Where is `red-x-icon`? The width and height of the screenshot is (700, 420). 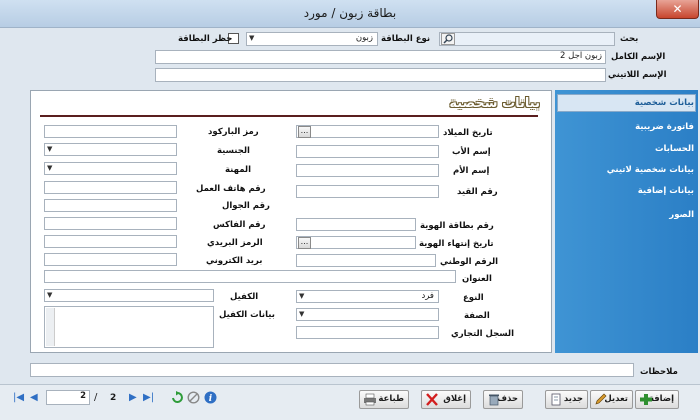
red-x-icon is located at coordinates (432, 399).